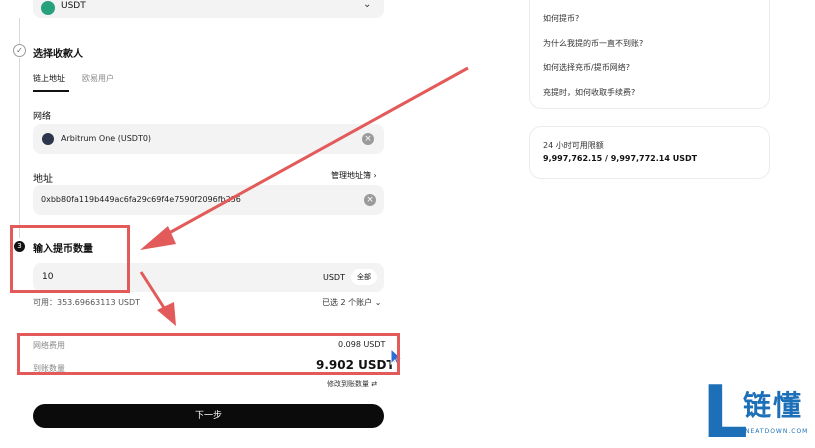  Describe the element at coordinates (620, 158) in the screenshot. I see `limit-value: 9,997,762.15 / 9,997,772.14 USDT` at that location.